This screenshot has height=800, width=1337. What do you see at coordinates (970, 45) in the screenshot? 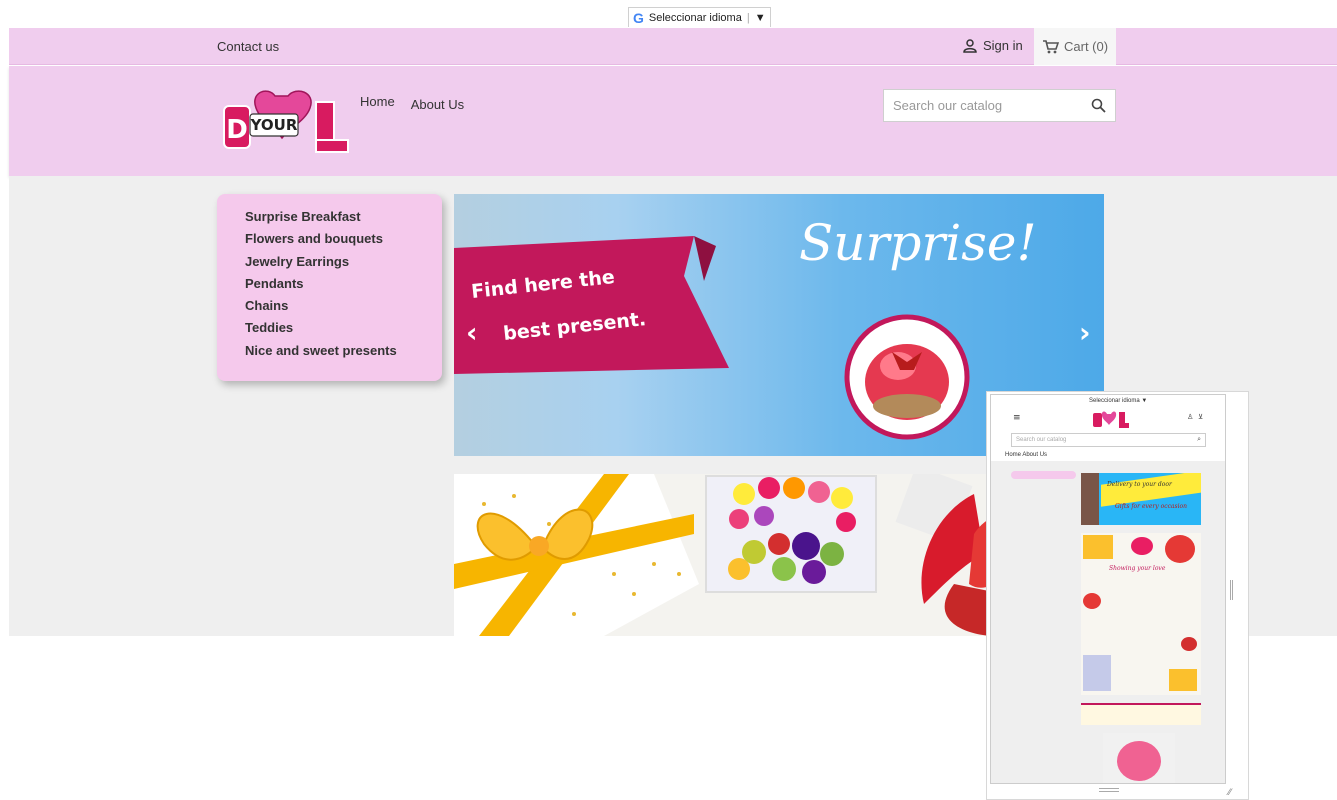
I see `user-icon` at bounding box center [970, 45].